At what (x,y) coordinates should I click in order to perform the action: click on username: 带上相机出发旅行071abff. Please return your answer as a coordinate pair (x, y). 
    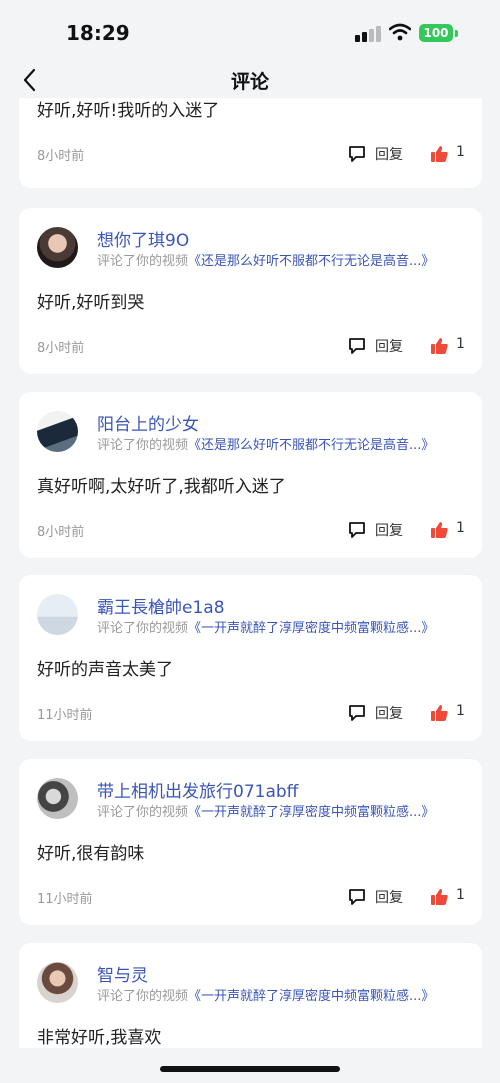
    Looking at the image, I should click on (197, 789).